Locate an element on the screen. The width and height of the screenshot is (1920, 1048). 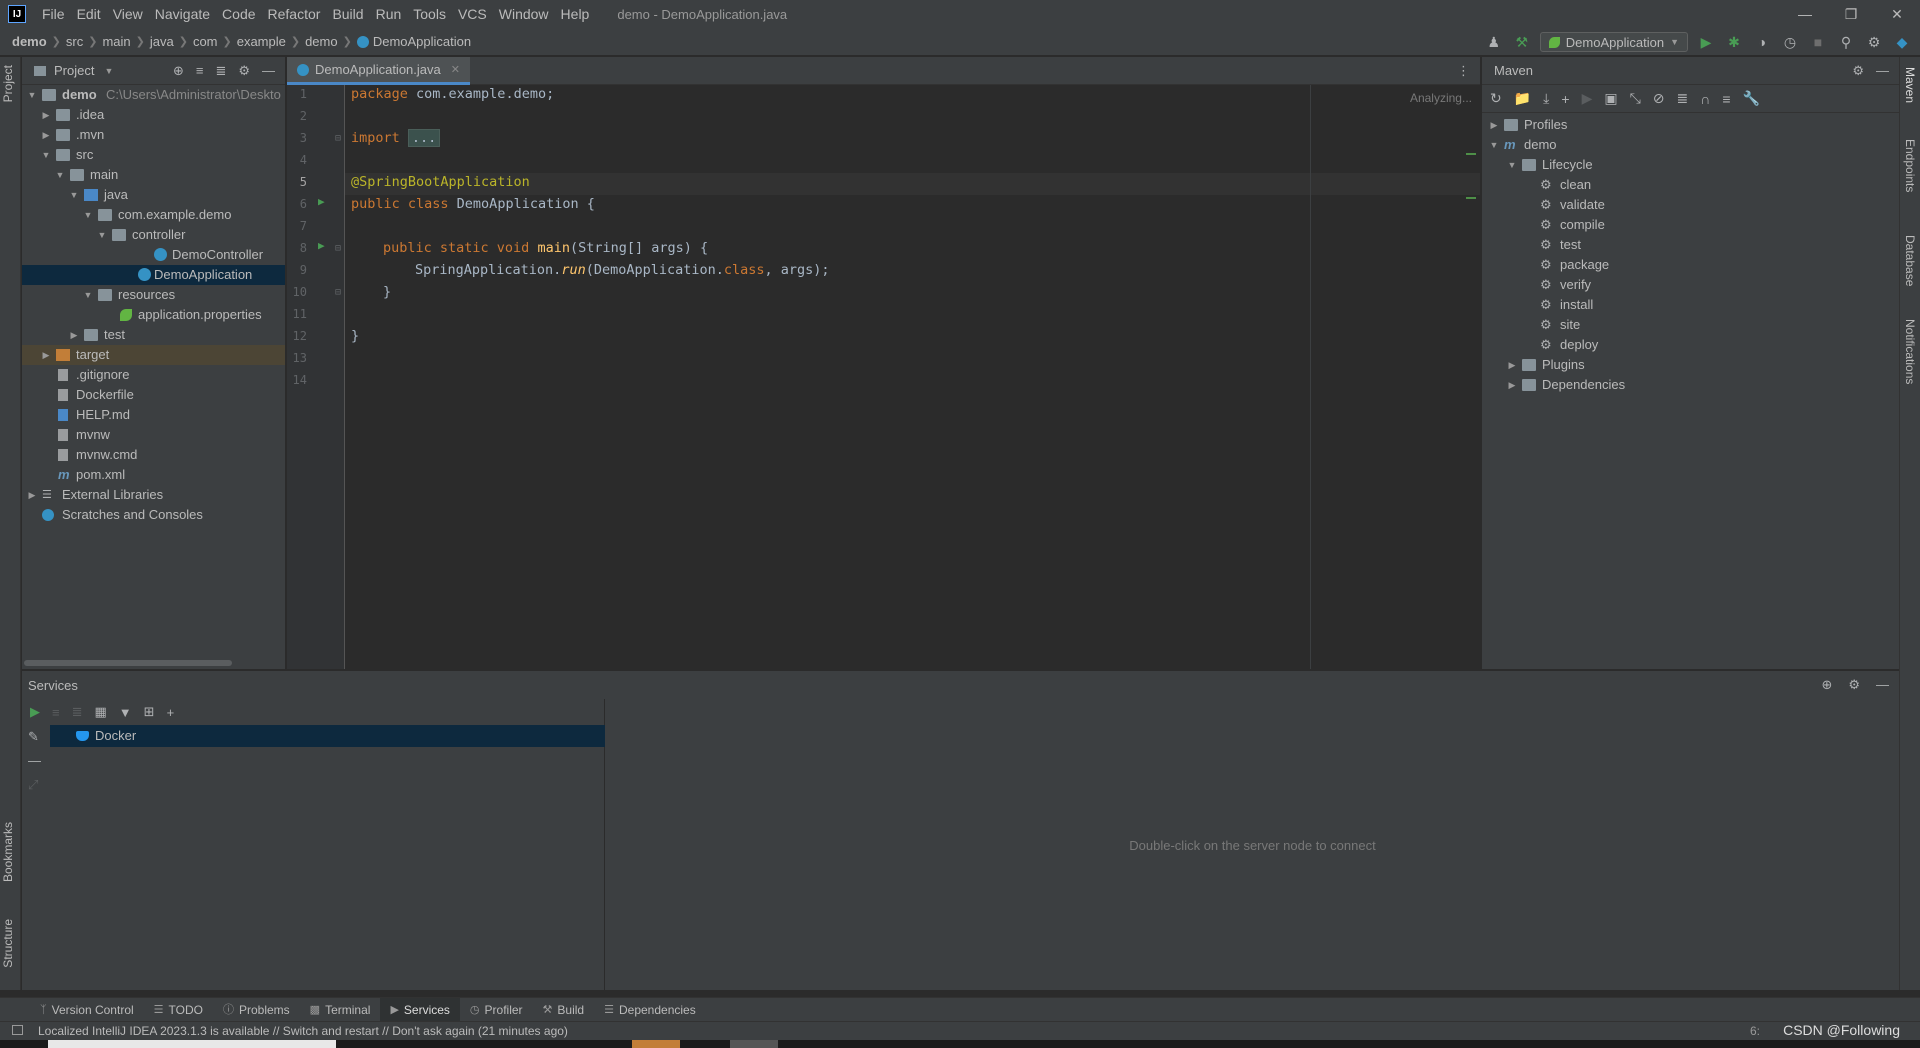
maven-goal-clean: ⚙ clean is located at coordinates (1690, 185).